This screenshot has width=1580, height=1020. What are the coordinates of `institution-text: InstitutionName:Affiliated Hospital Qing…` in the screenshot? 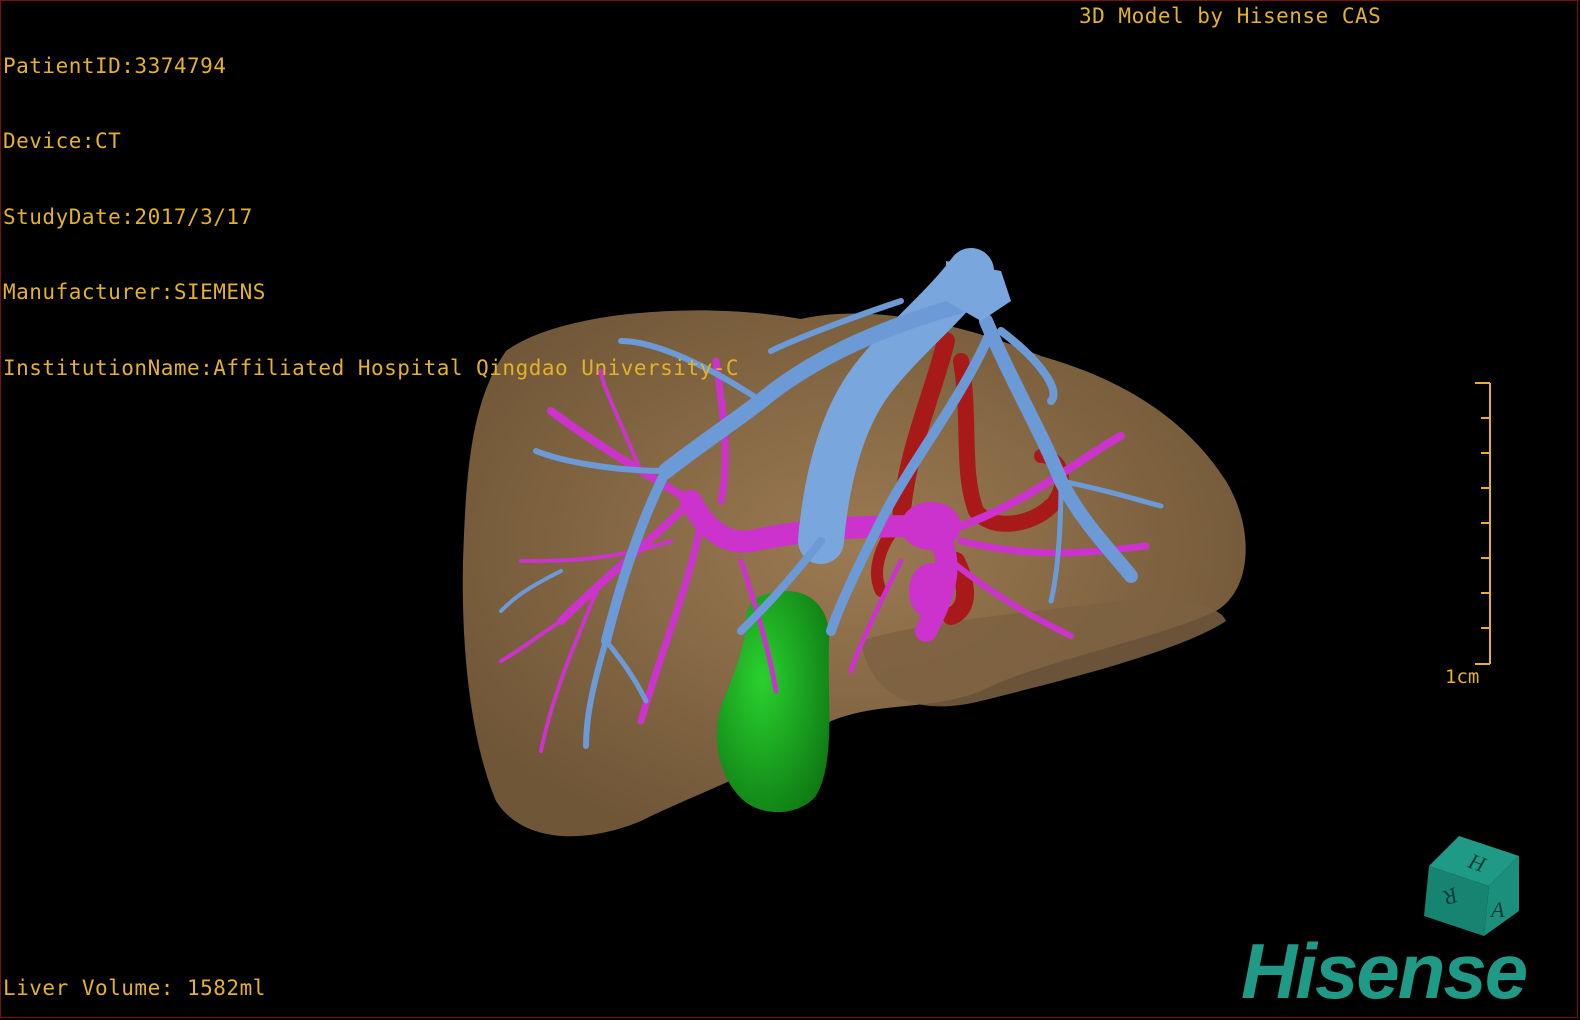 It's located at (371, 367).